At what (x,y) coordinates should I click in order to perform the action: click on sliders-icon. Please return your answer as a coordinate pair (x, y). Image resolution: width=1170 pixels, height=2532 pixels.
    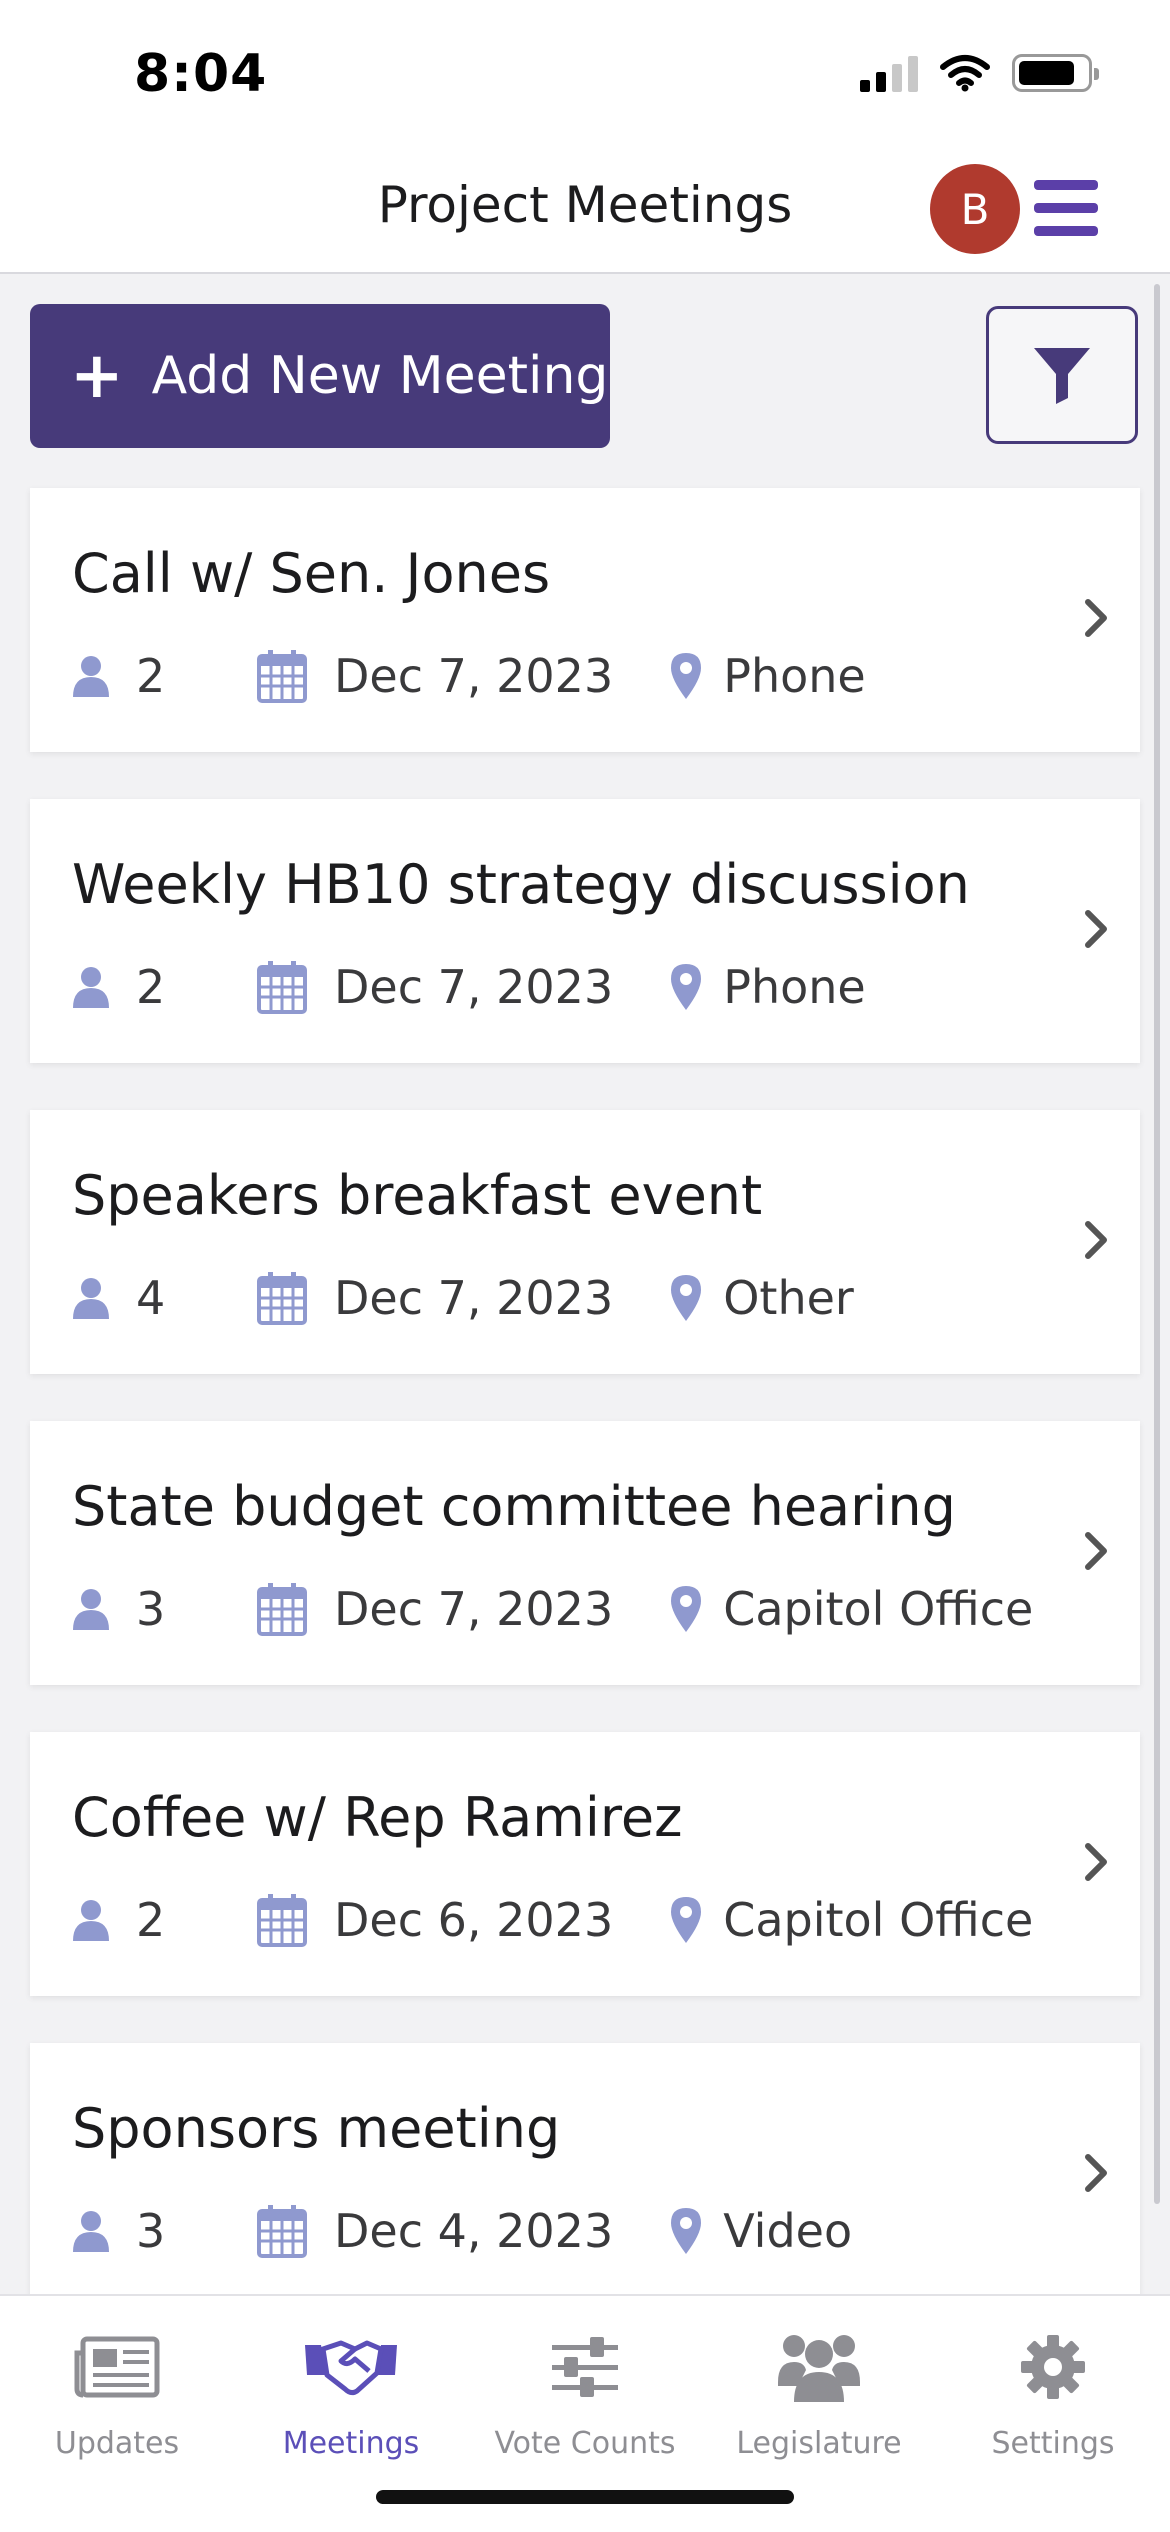
    Looking at the image, I should click on (585, 2367).